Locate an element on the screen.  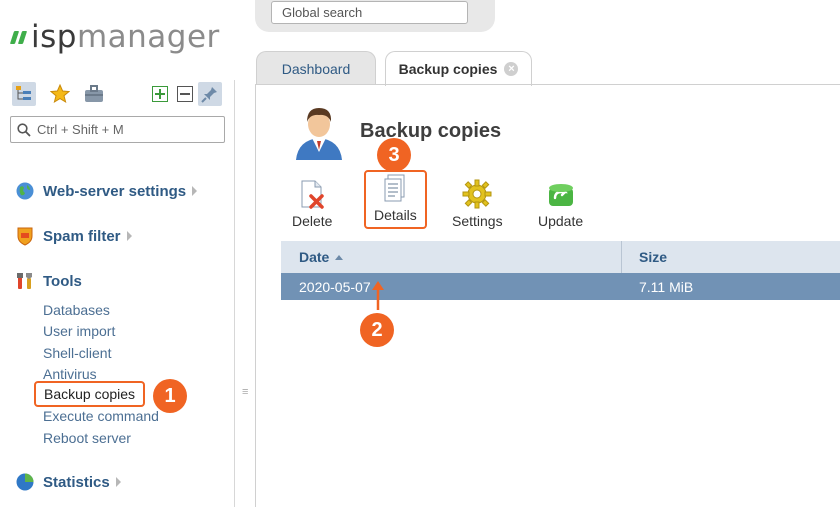
global-search is located at coordinates (369, 12).